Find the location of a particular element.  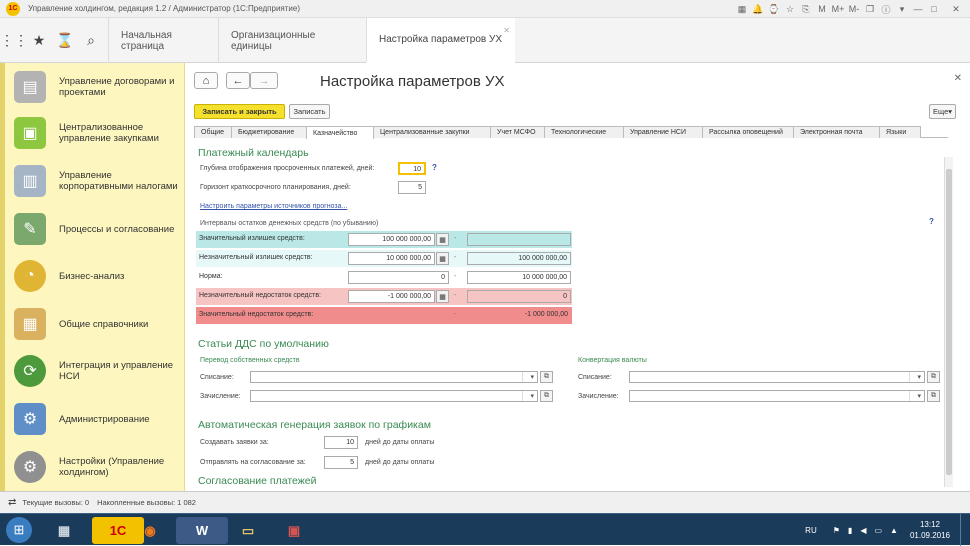

search-icon: ⌕ is located at coordinates (91, 40).